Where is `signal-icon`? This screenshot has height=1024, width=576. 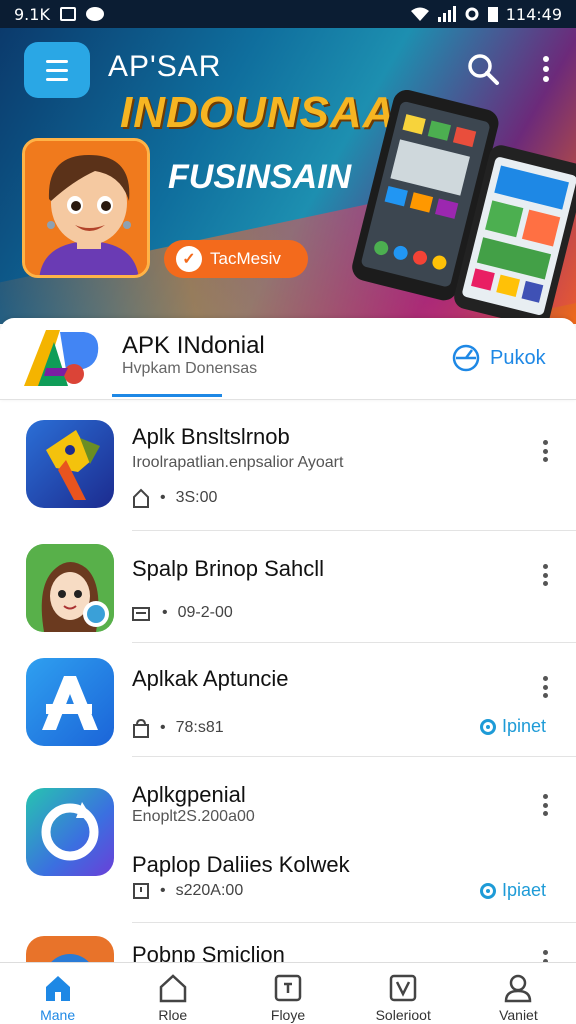
signal-icon is located at coordinates (446, 14).